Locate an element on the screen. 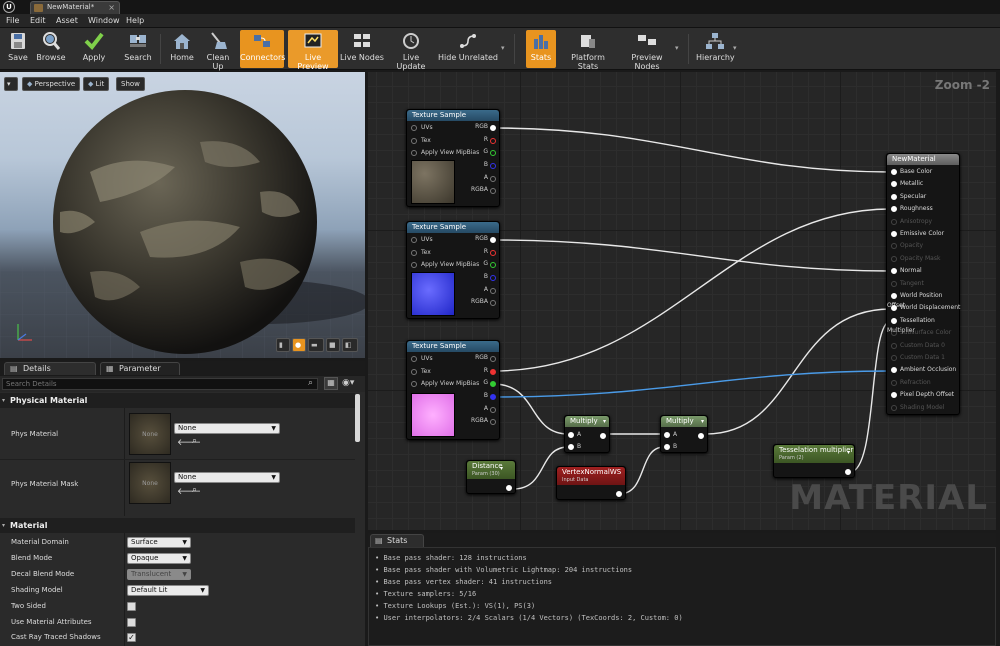  shading-model-dropdown: Default Lit ▼ is located at coordinates (168, 590).